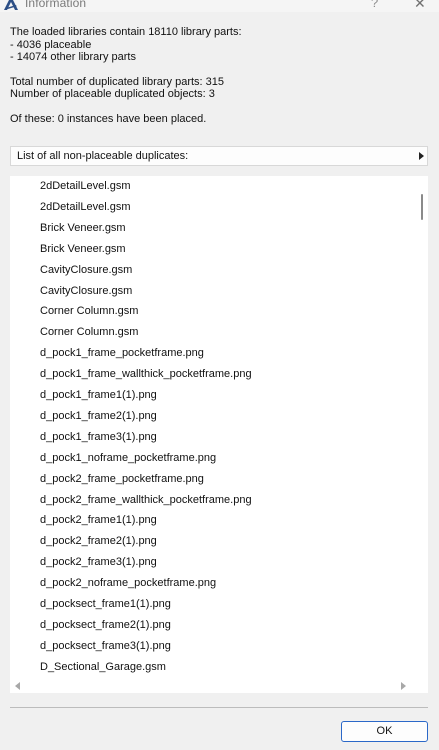  What do you see at coordinates (128, 458) in the screenshot?
I see `list-item: d_pock1_noframe_pocketframe.png` at bounding box center [128, 458].